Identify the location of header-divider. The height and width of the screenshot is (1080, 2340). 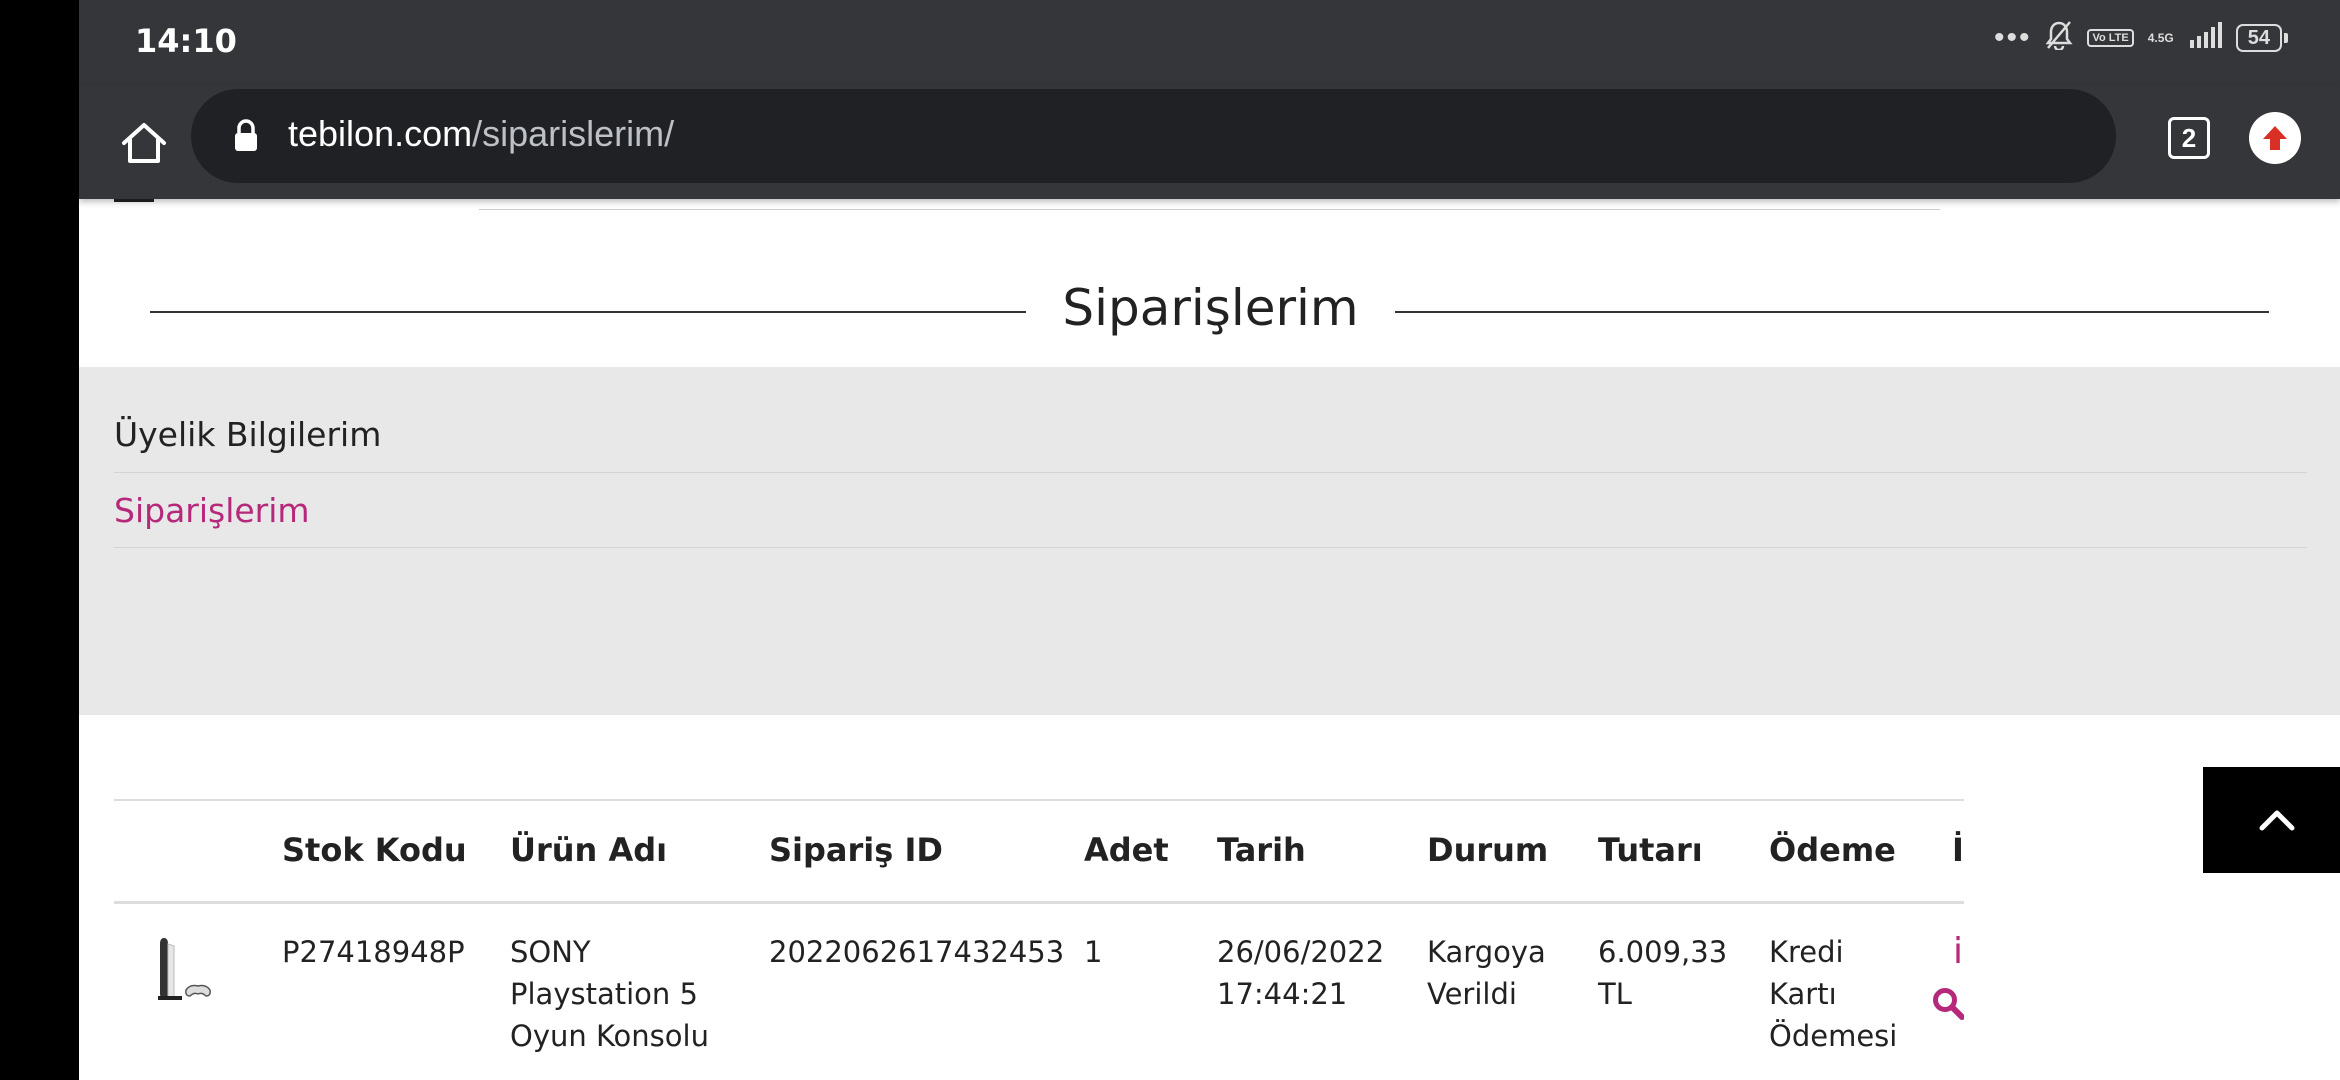
(1209, 209).